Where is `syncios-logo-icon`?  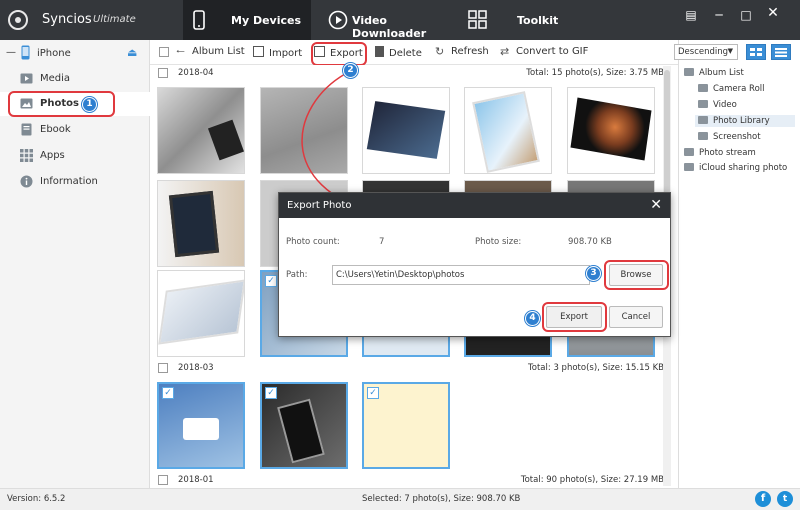 syncios-logo-icon is located at coordinates (18, 20).